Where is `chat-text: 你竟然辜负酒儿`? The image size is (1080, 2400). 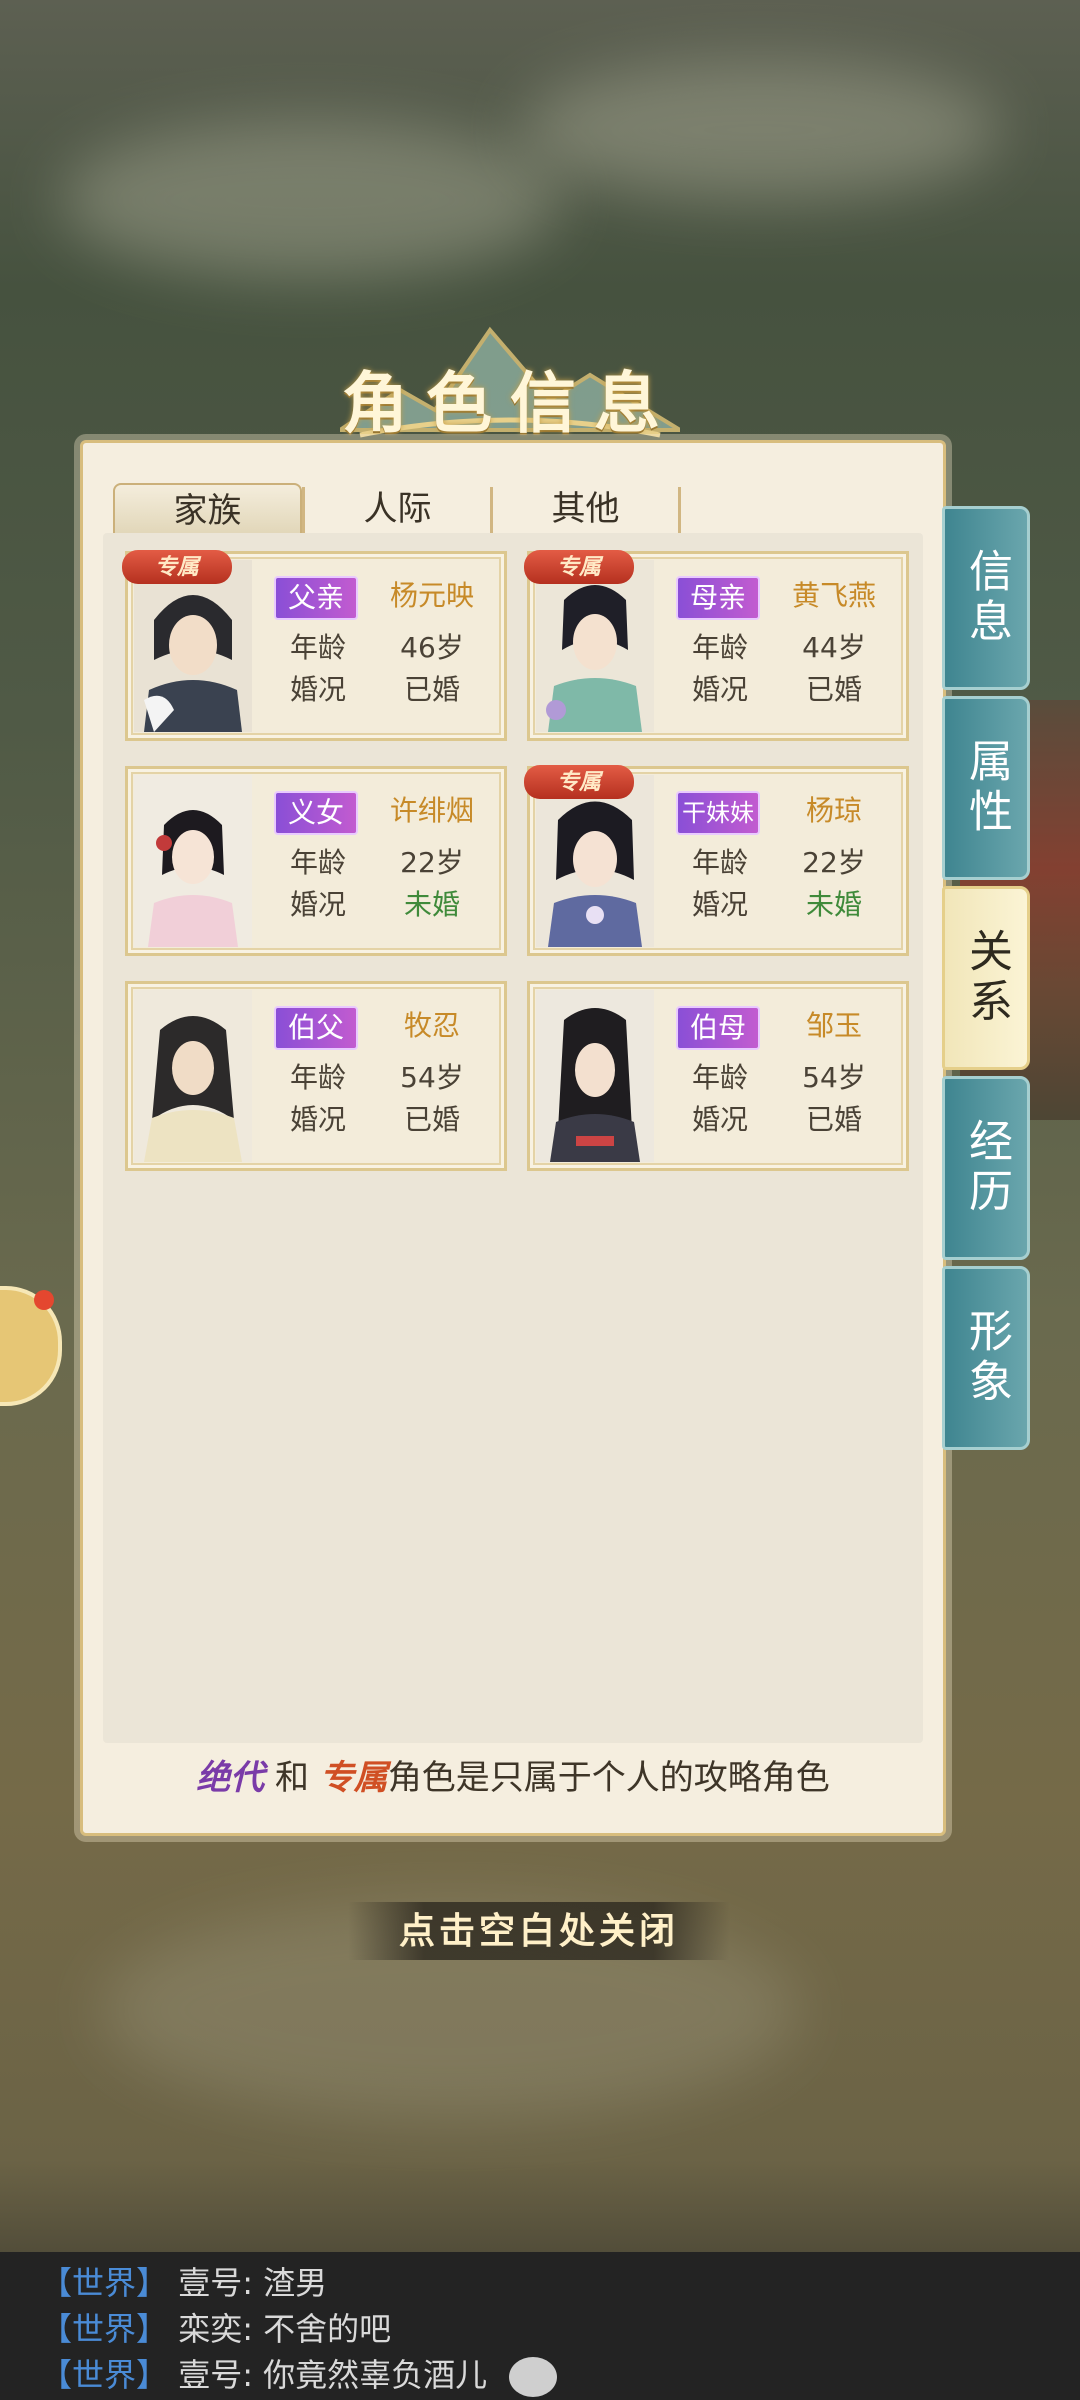 chat-text: 你竟然辜负酒儿 is located at coordinates (375, 2375).